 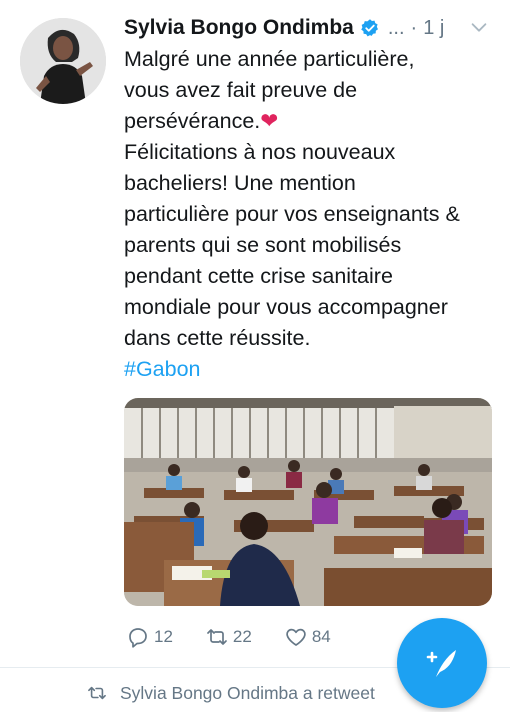 I want to click on tweet-text-line: Malgré une année particulière,, so click(x=269, y=59).